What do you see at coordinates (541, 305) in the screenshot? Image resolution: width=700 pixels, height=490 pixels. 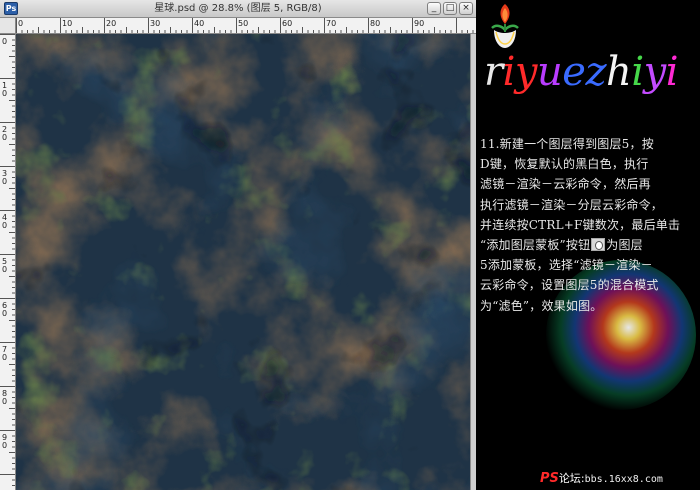 I see `instruction-line: 为“滤色”，效果如图。` at bounding box center [541, 305].